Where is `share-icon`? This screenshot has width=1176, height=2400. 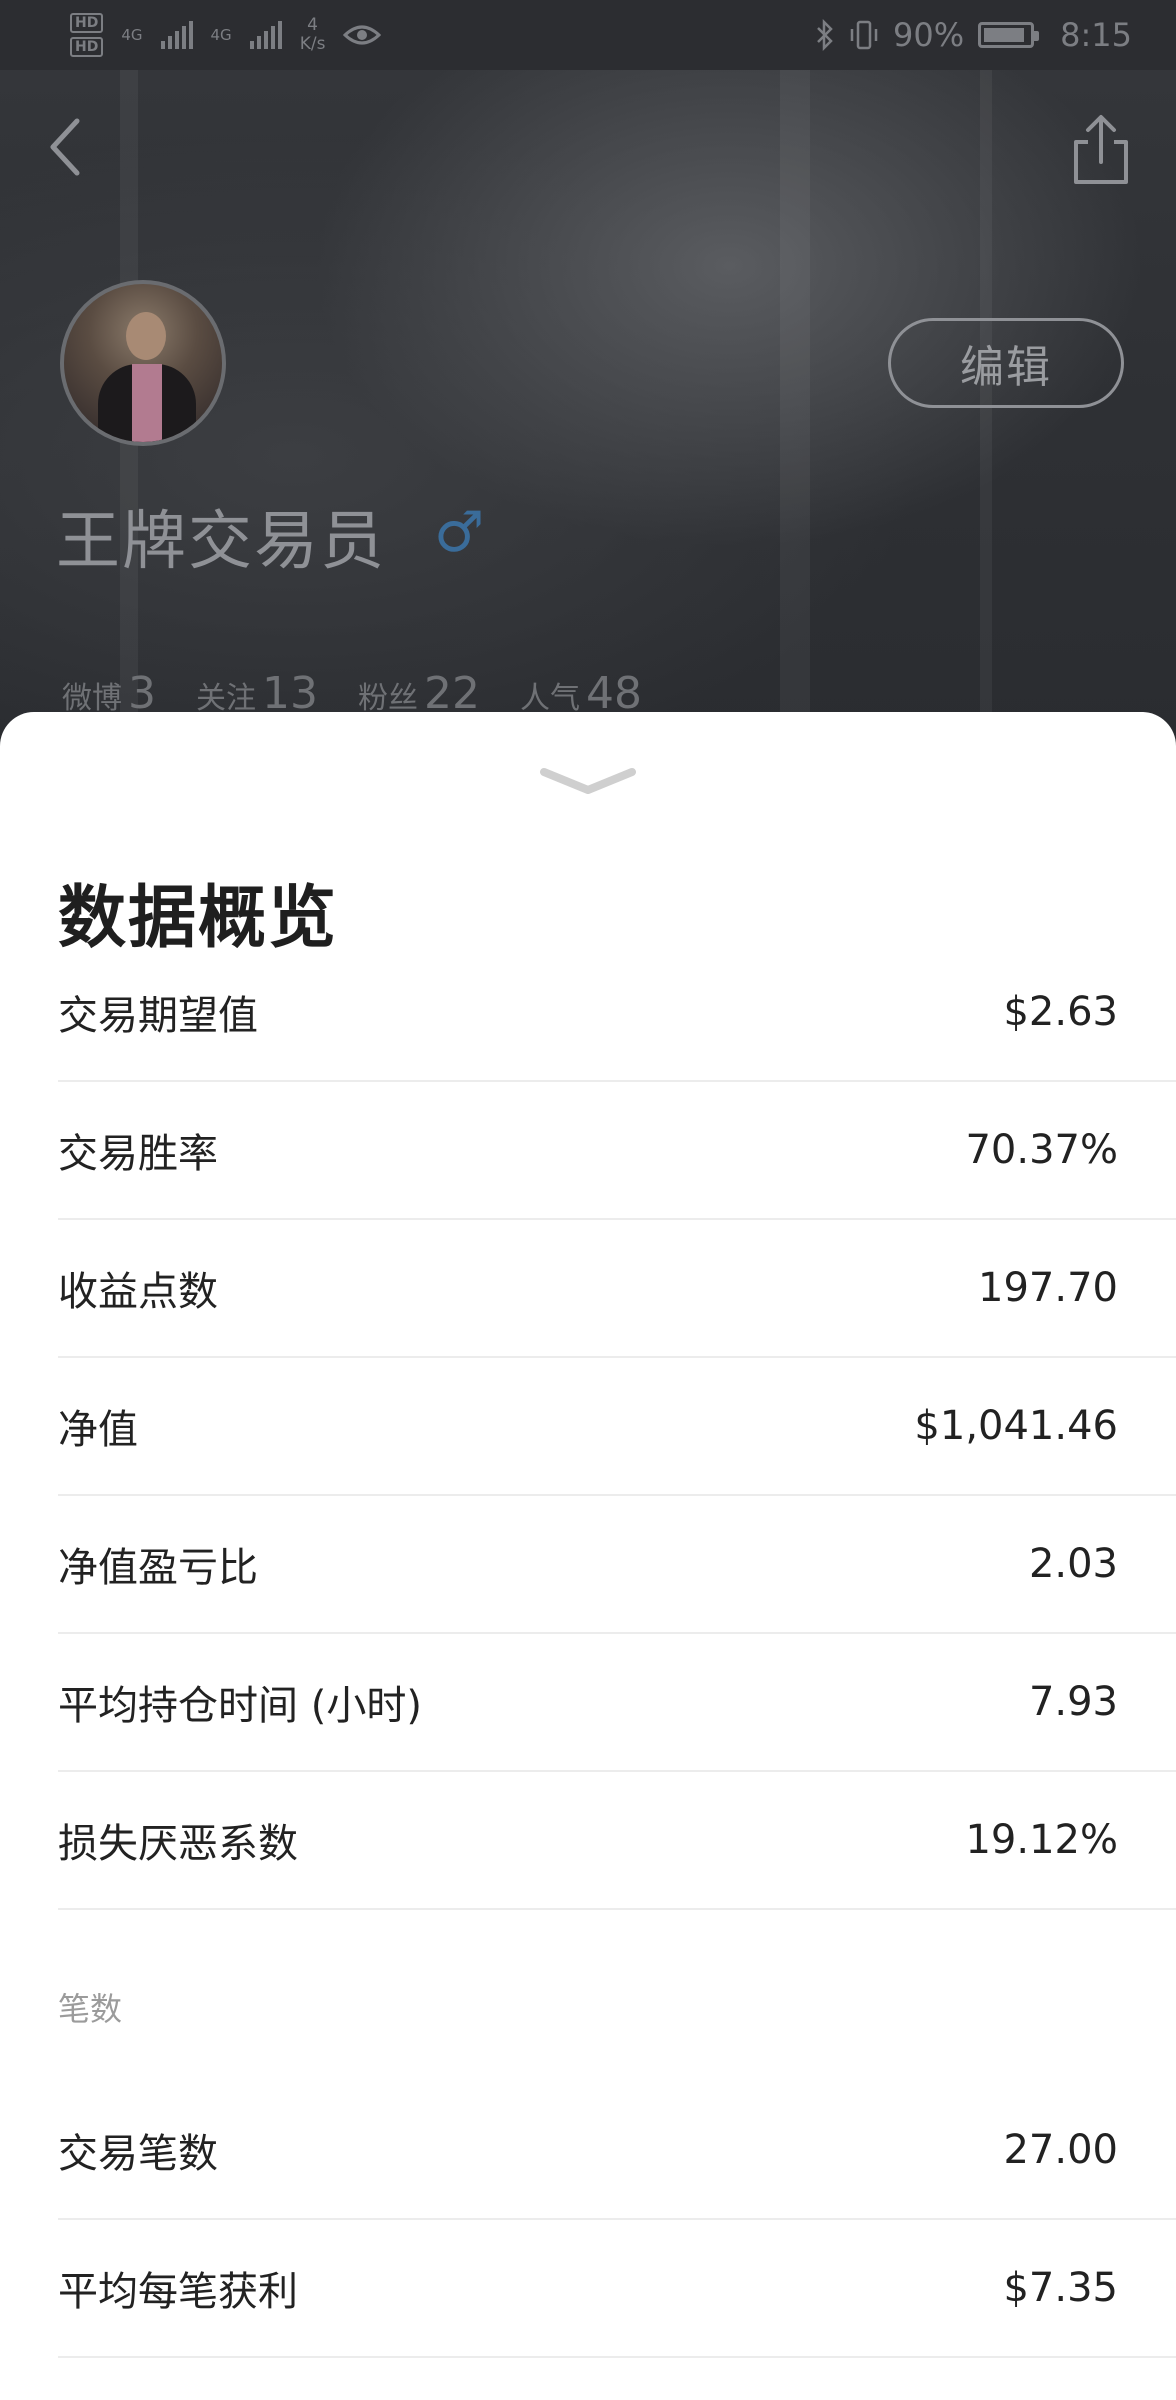 share-icon is located at coordinates (1101, 149).